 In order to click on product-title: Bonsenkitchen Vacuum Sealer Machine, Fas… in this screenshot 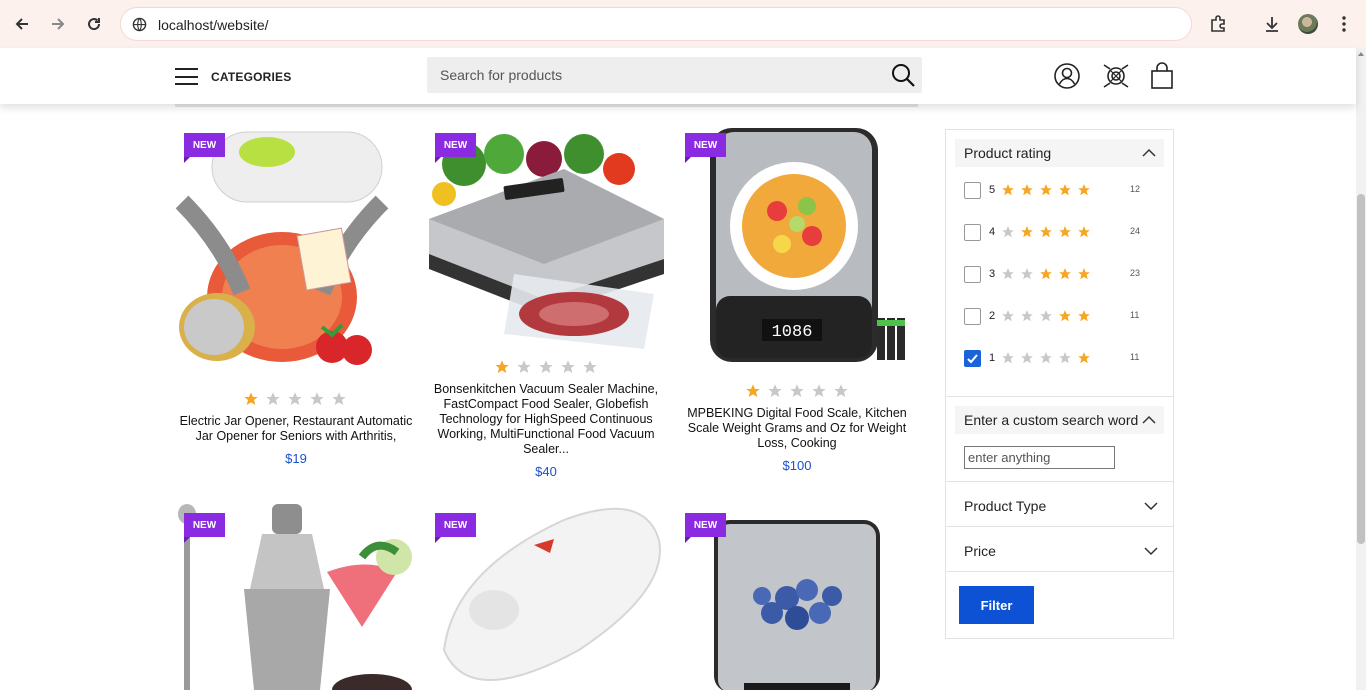, I will do `click(546, 419)`.